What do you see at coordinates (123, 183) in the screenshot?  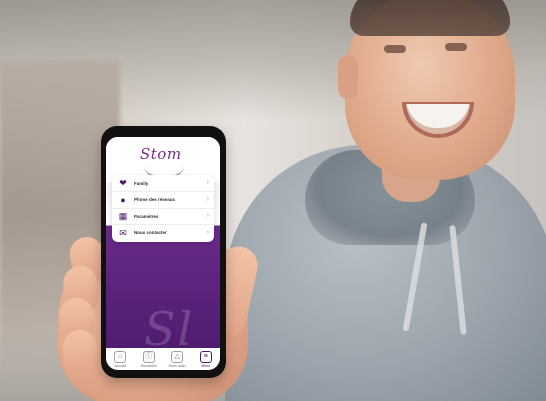 I see `heart-icon: ❤` at bounding box center [123, 183].